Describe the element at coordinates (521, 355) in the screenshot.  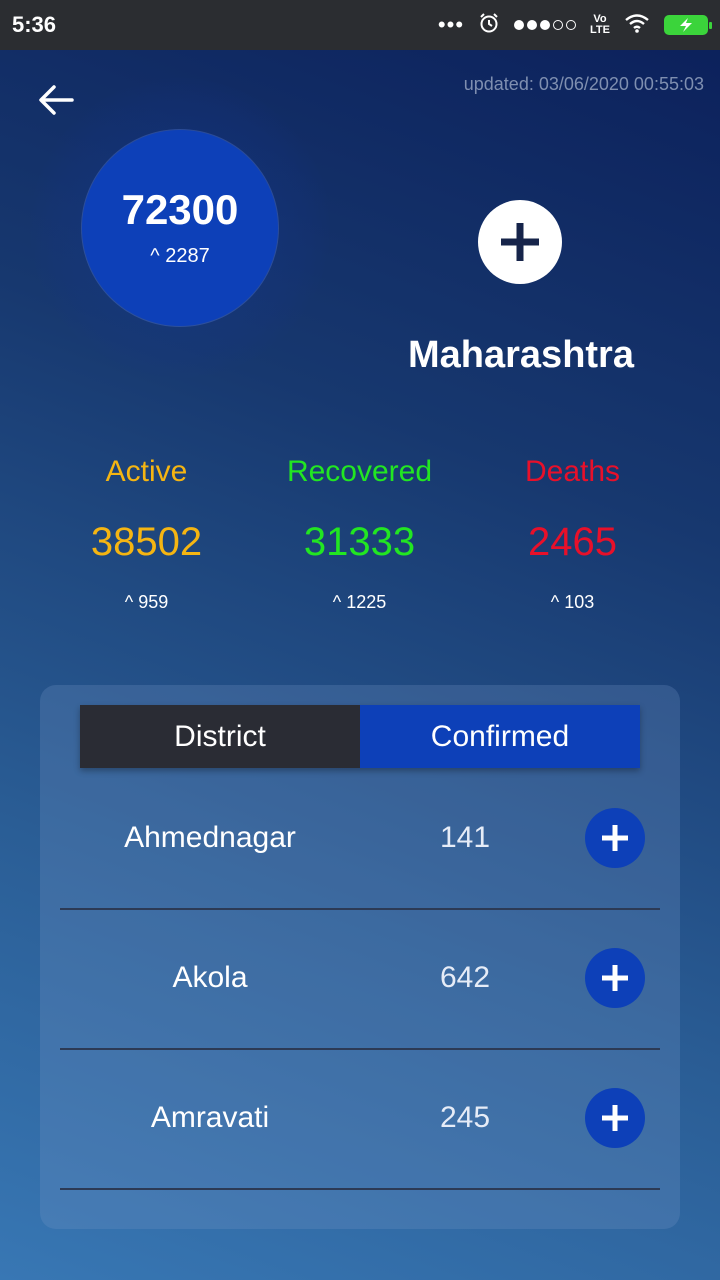
I see `state-name: Maharashtra` at that location.